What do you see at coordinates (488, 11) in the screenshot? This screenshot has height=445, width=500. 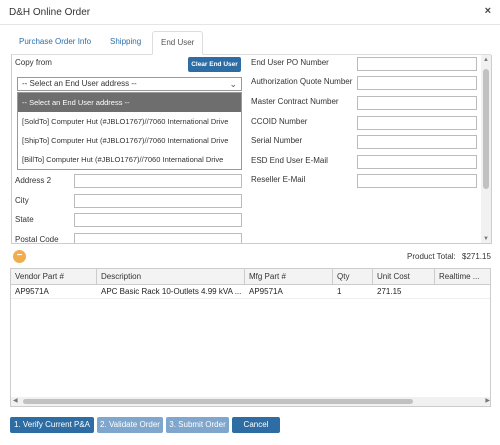 I see `close-icon: ×` at bounding box center [488, 11].